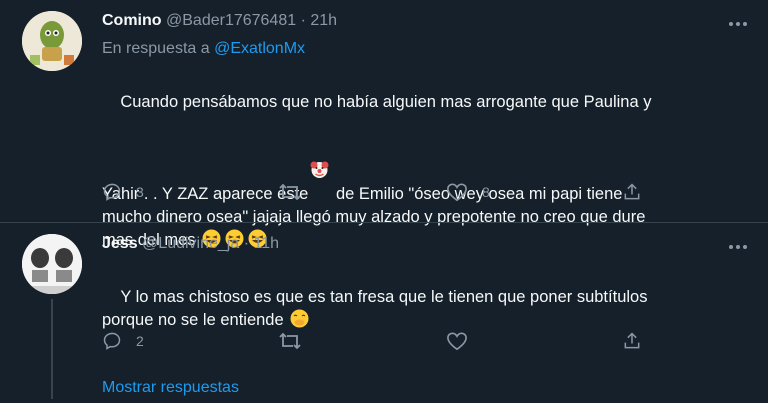 Image resolution: width=768 pixels, height=403 pixels. I want to click on author-name: Comino, so click(132, 20).